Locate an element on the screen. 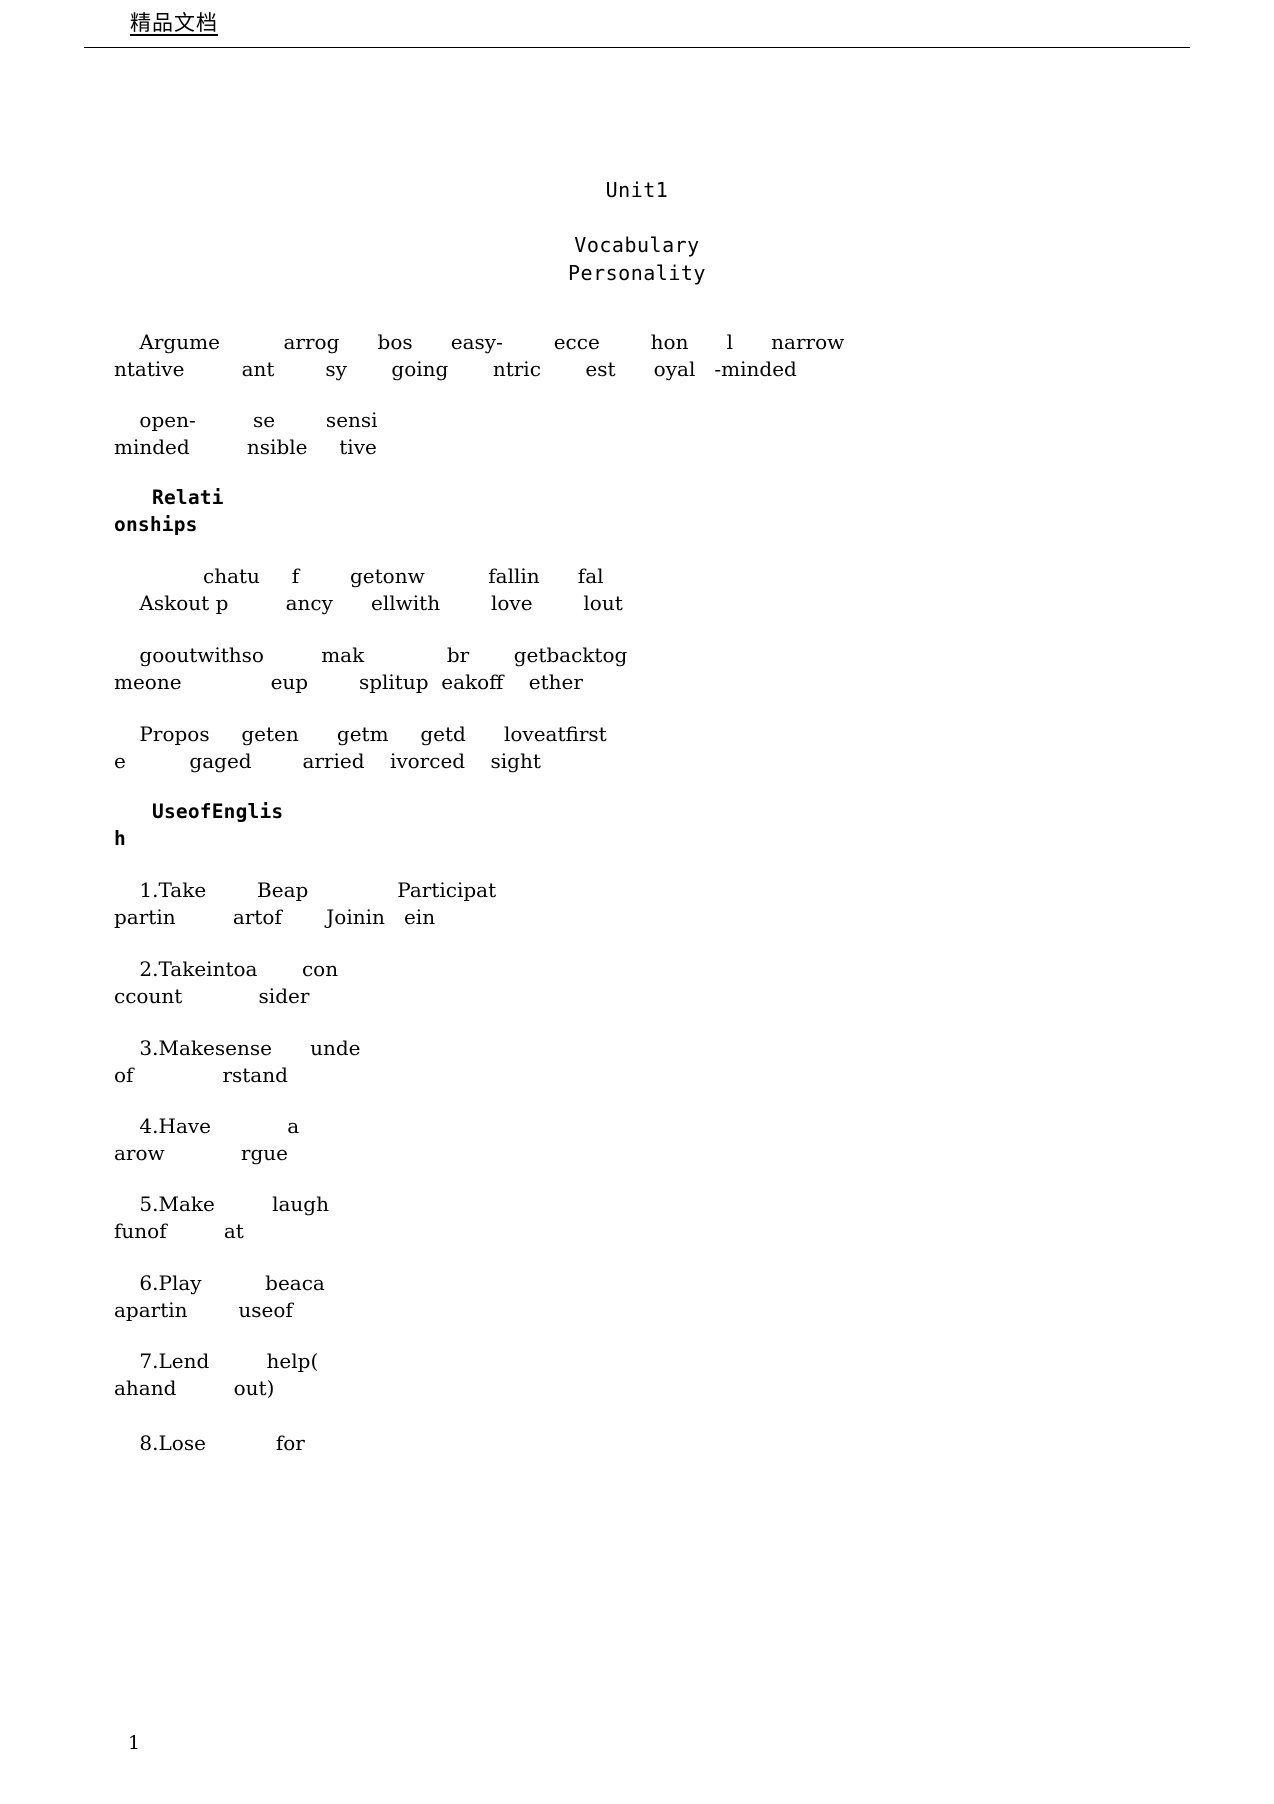  useofenglish-heading-line-2: h is located at coordinates (120, 838).